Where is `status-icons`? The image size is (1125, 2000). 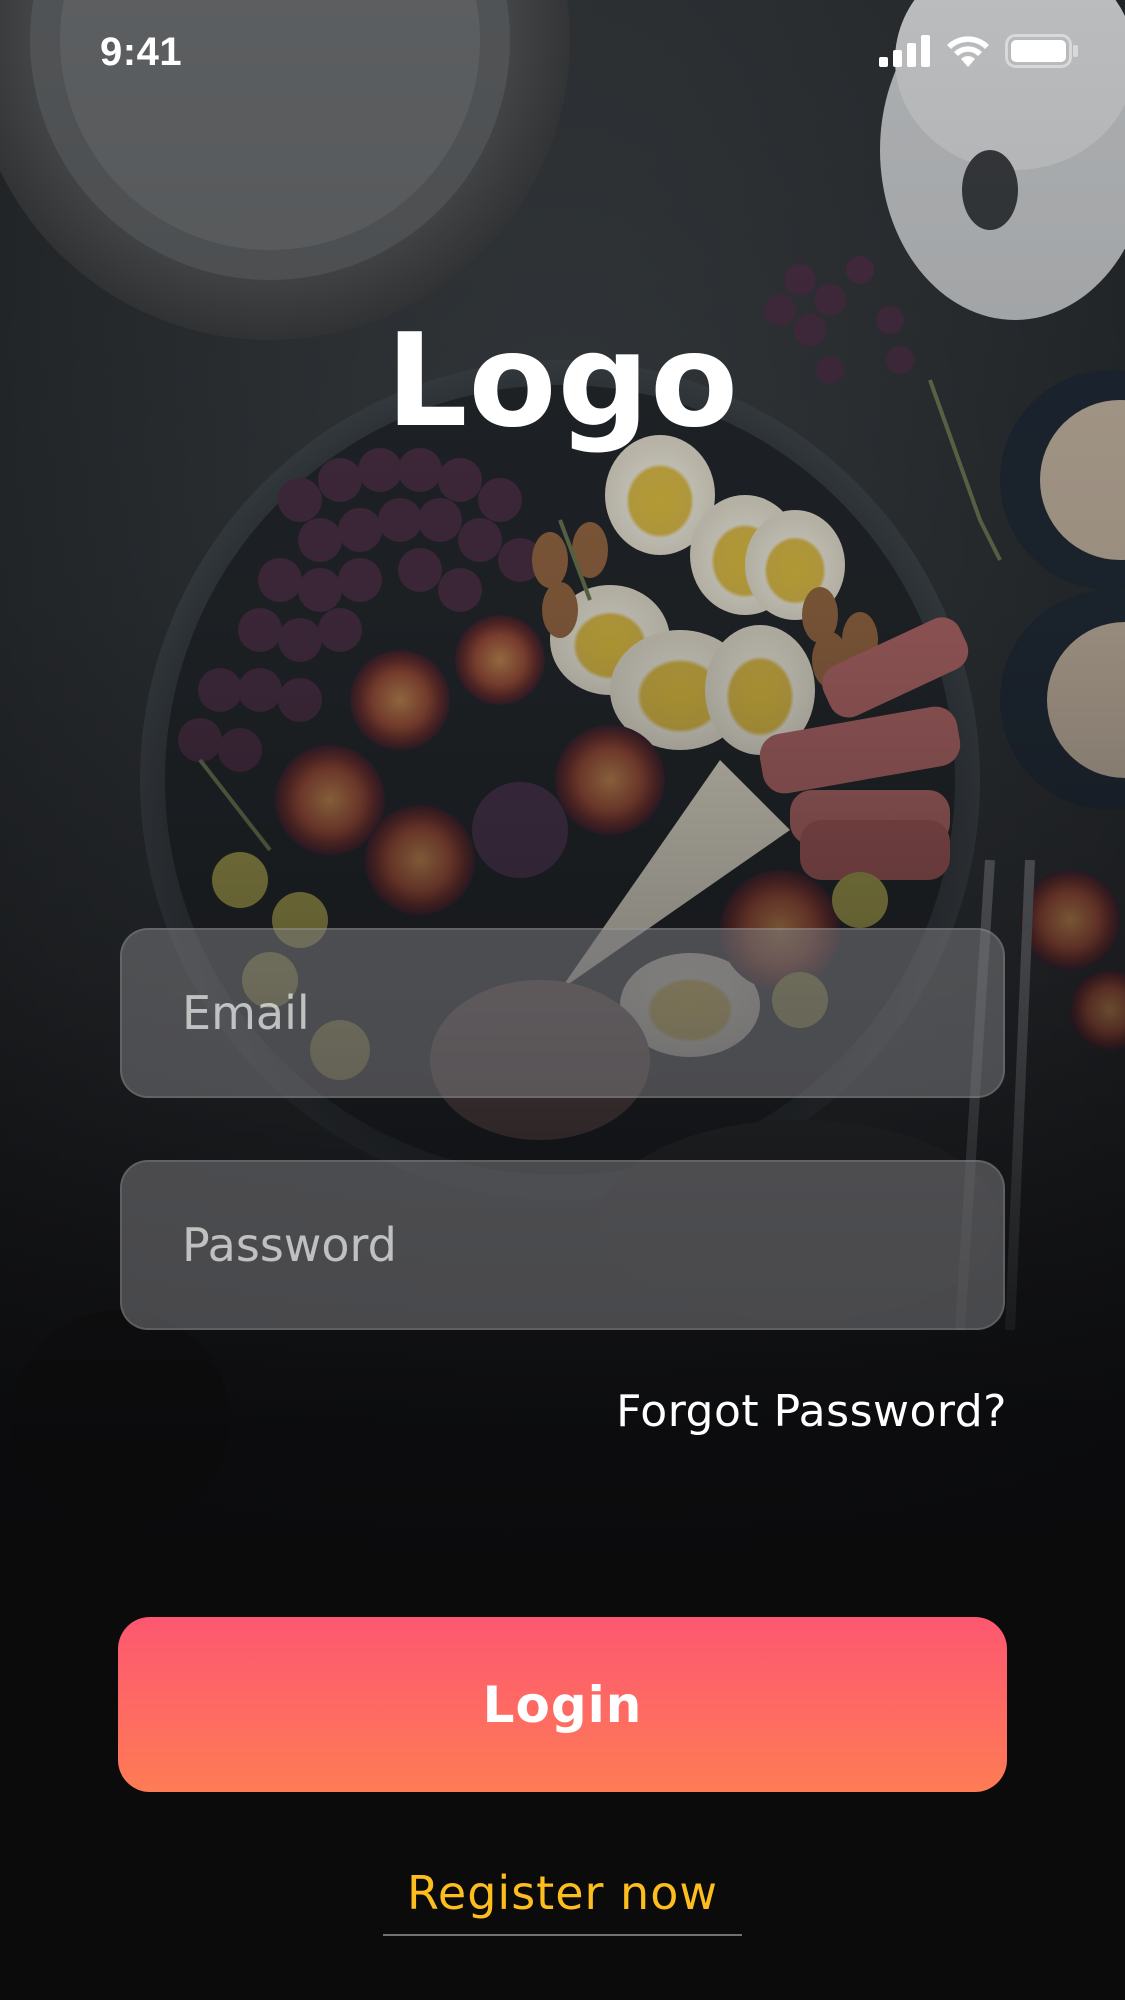
status-icons is located at coordinates (979, 51).